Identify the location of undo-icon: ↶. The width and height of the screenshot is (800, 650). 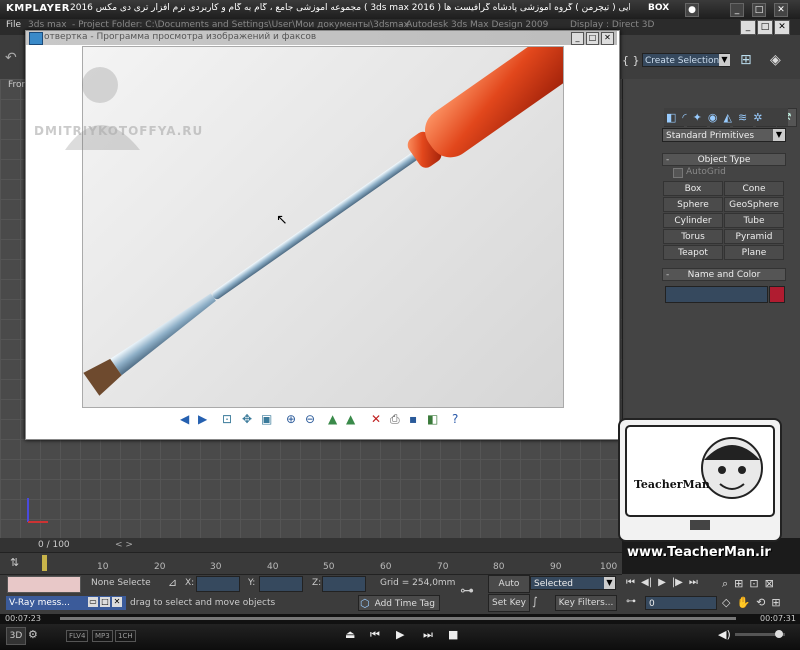
(11, 58).